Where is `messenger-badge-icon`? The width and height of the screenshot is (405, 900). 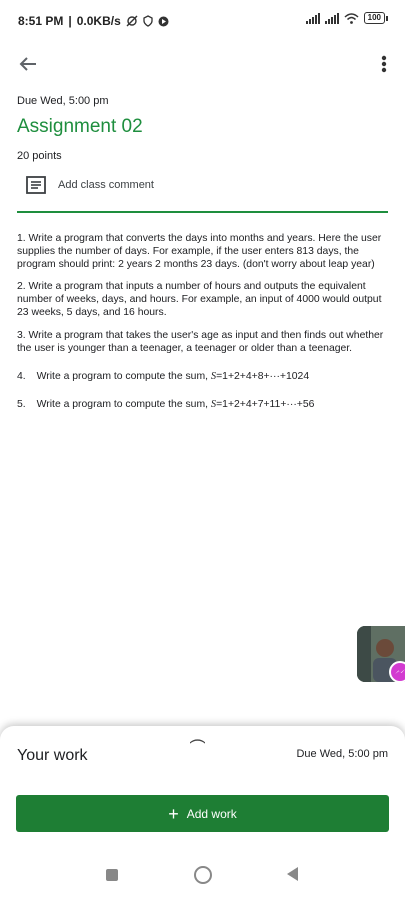
messenger-badge-icon is located at coordinates (397, 672).